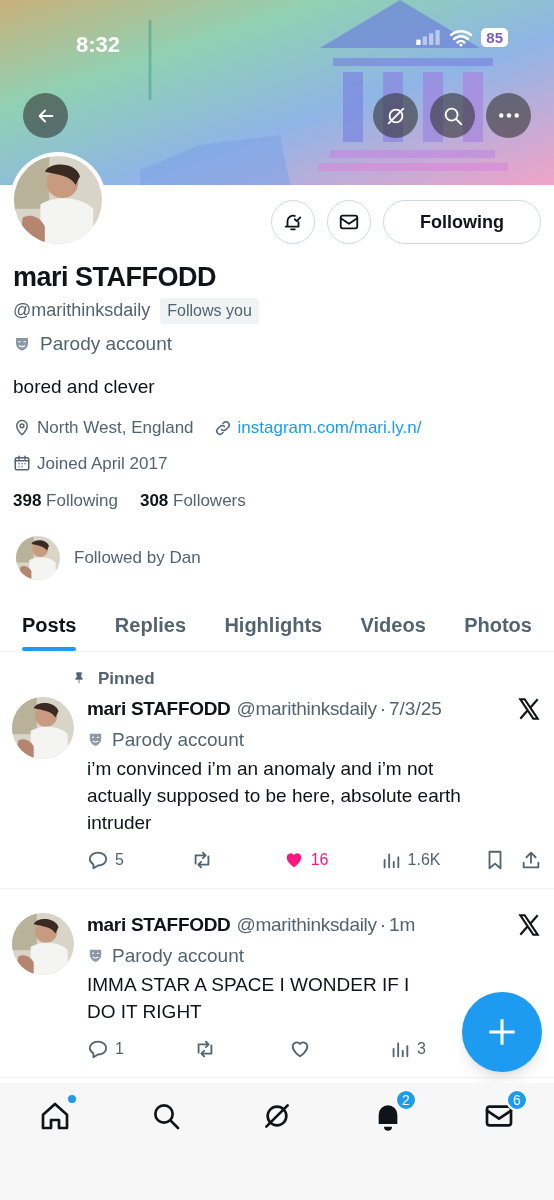 Image resolution: width=554 pixels, height=1200 pixels. Describe the element at coordinates (410, 860) in the screenshot. I see `views-button: 1.6K` at that location.